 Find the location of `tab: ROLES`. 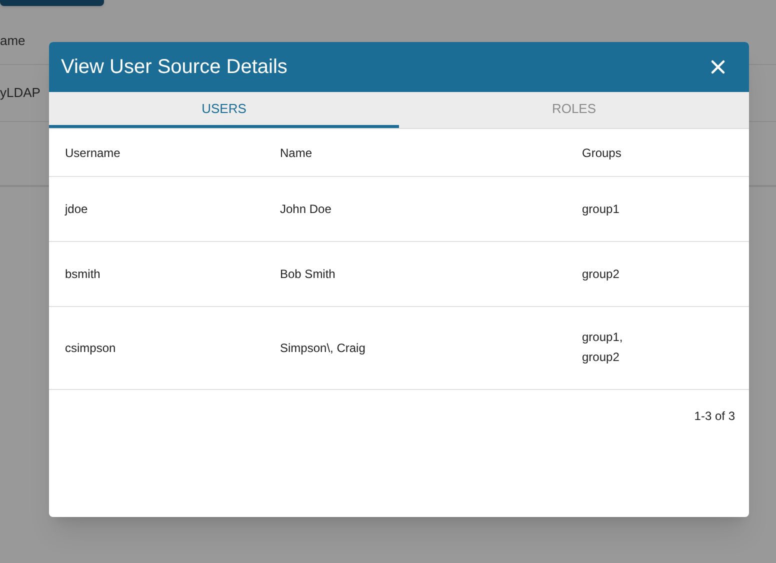

tab: ROLES is located at coordinates (574, 110).